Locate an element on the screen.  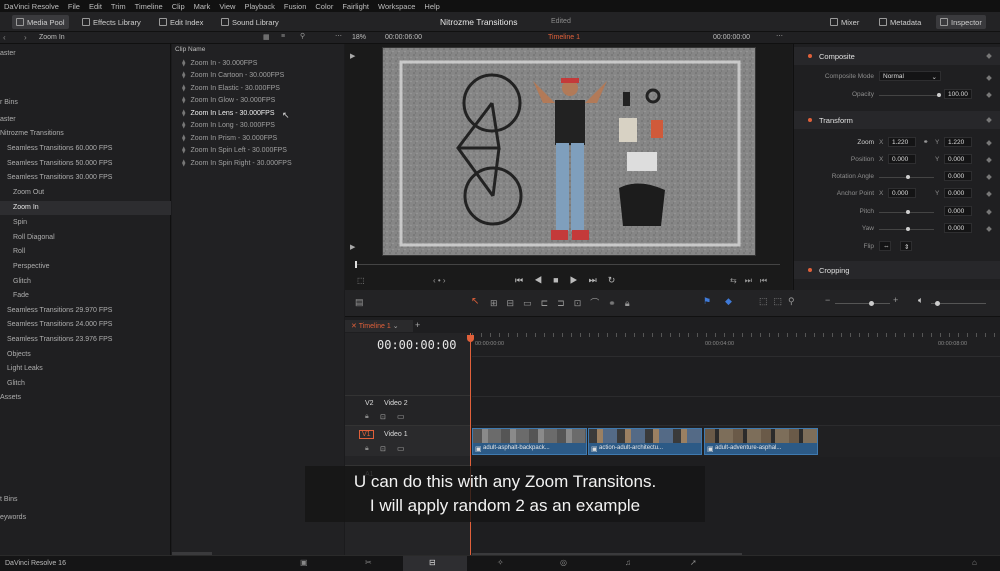
linked-selection-icon: ⚭ is located at coordinates (616, 303).